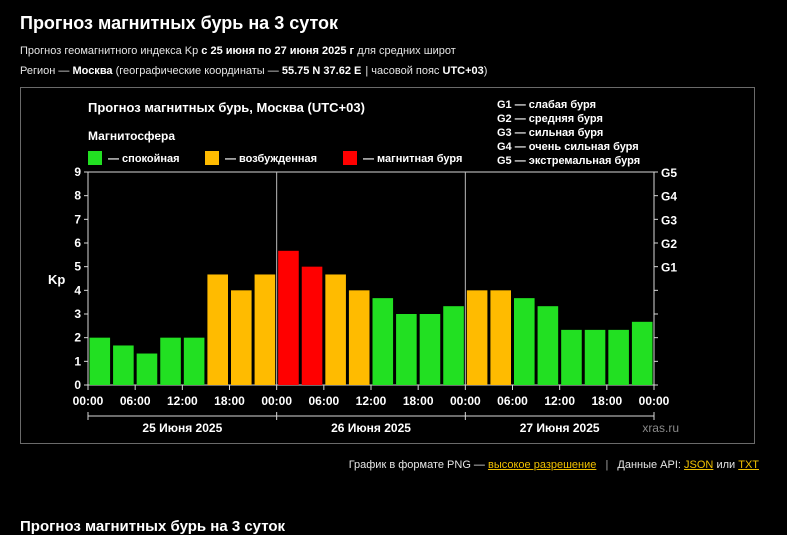 The width and height of the screenshot is (787, 535). What do you see at coordinates (45, 71) in the screenshot?
I see `region-label: Регион —` at bounding box center [45, 71].